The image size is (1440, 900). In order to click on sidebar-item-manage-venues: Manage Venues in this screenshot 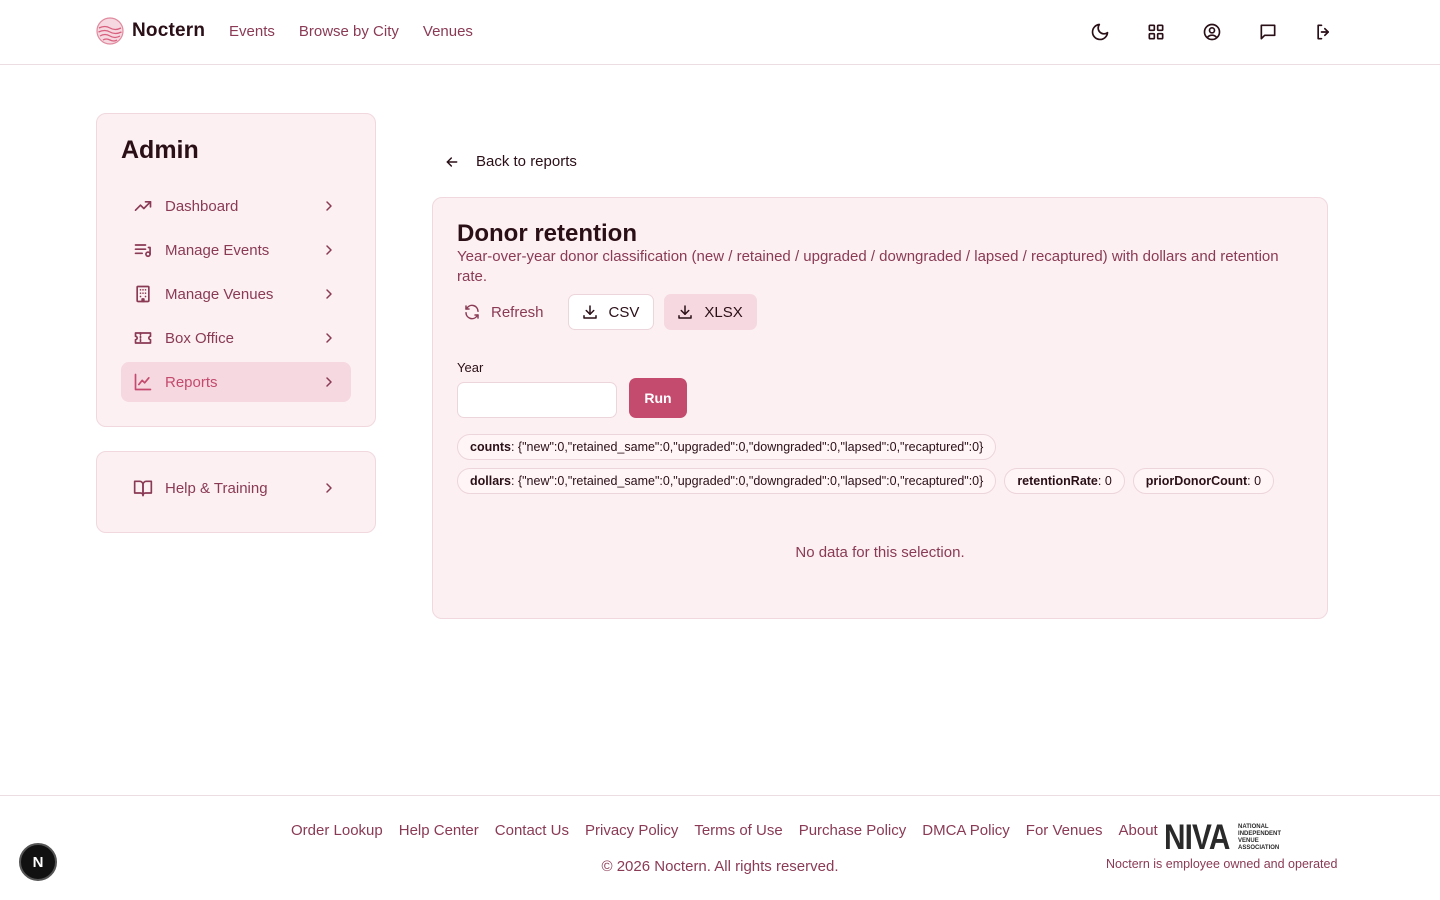, I will do `click(236, 294)`.